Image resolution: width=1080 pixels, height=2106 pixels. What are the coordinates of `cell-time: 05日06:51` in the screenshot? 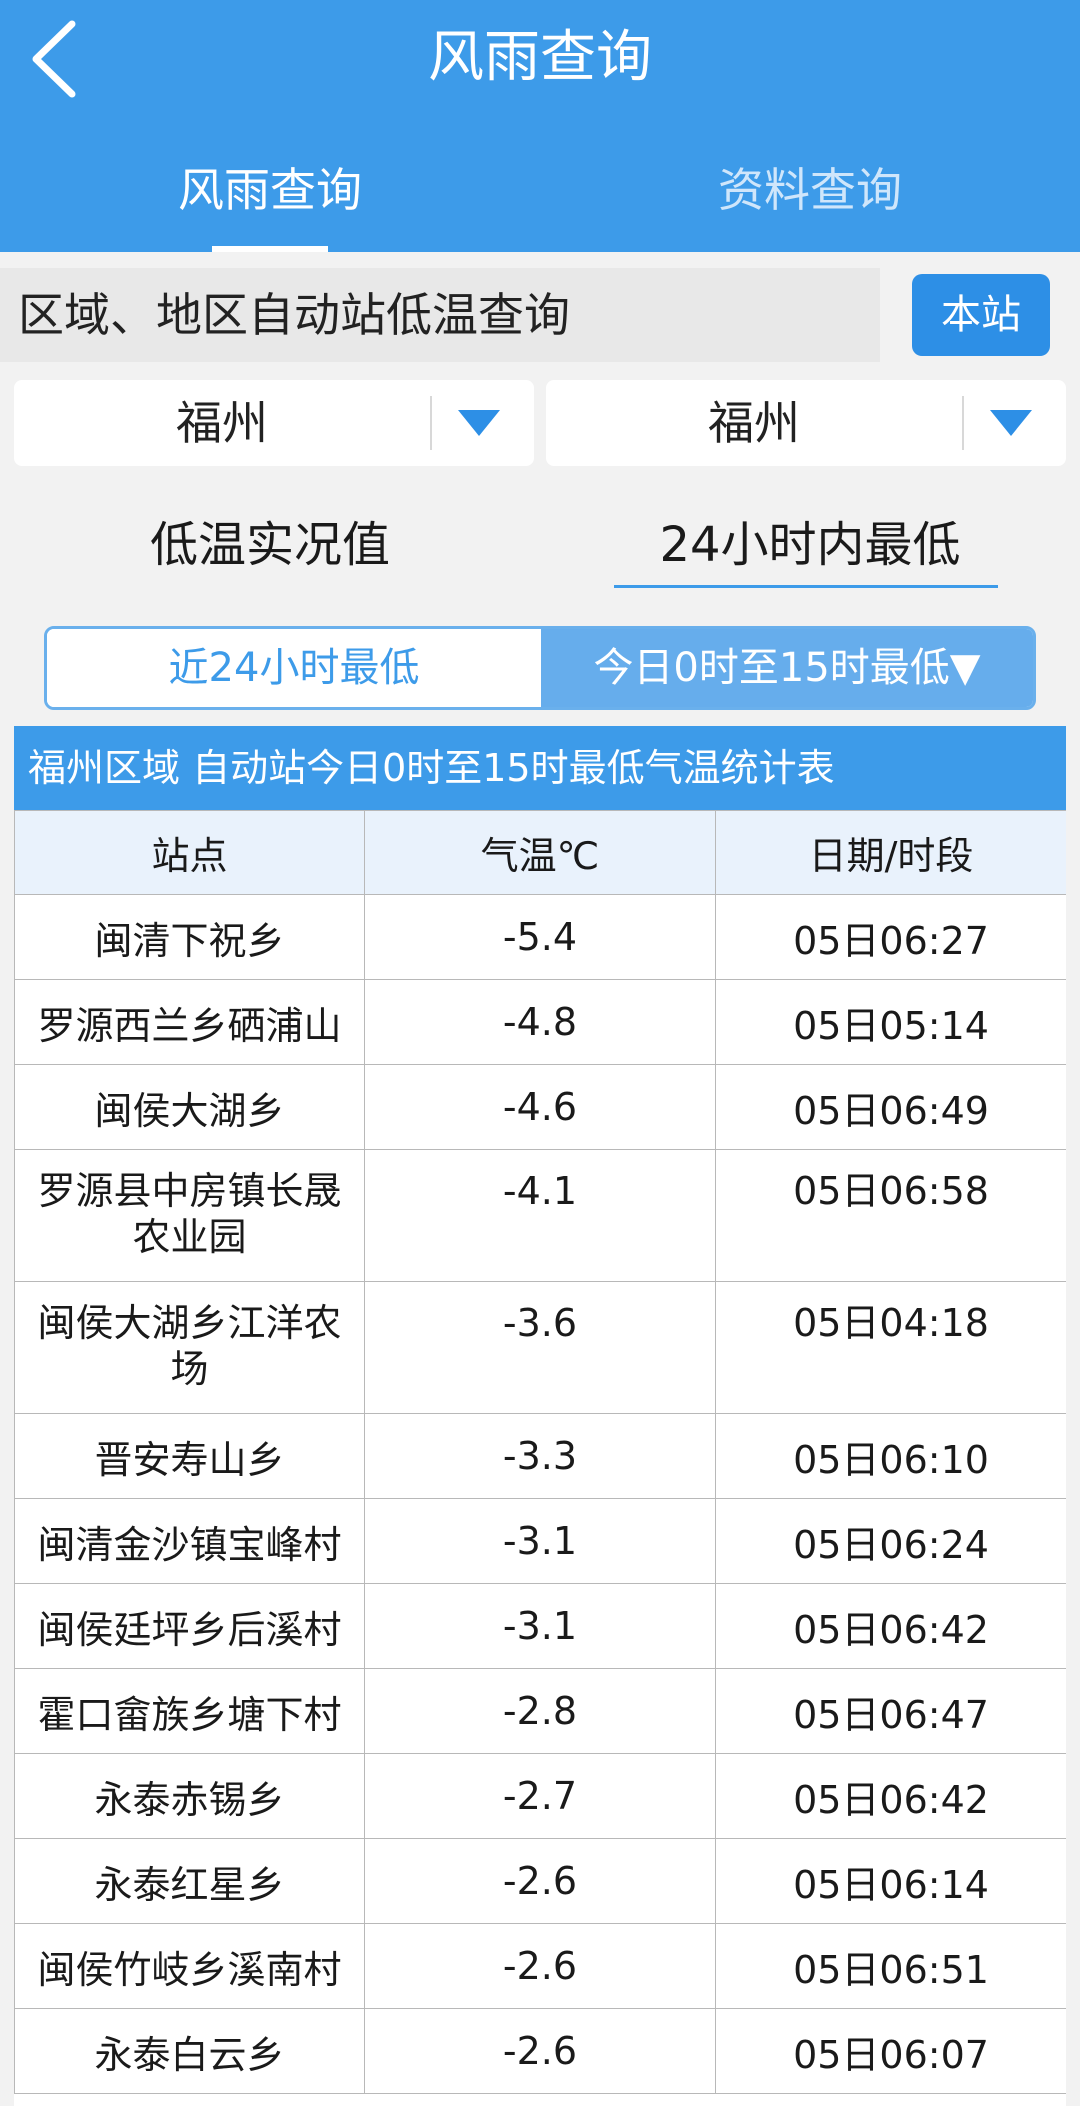 It's located at (890, 1966).